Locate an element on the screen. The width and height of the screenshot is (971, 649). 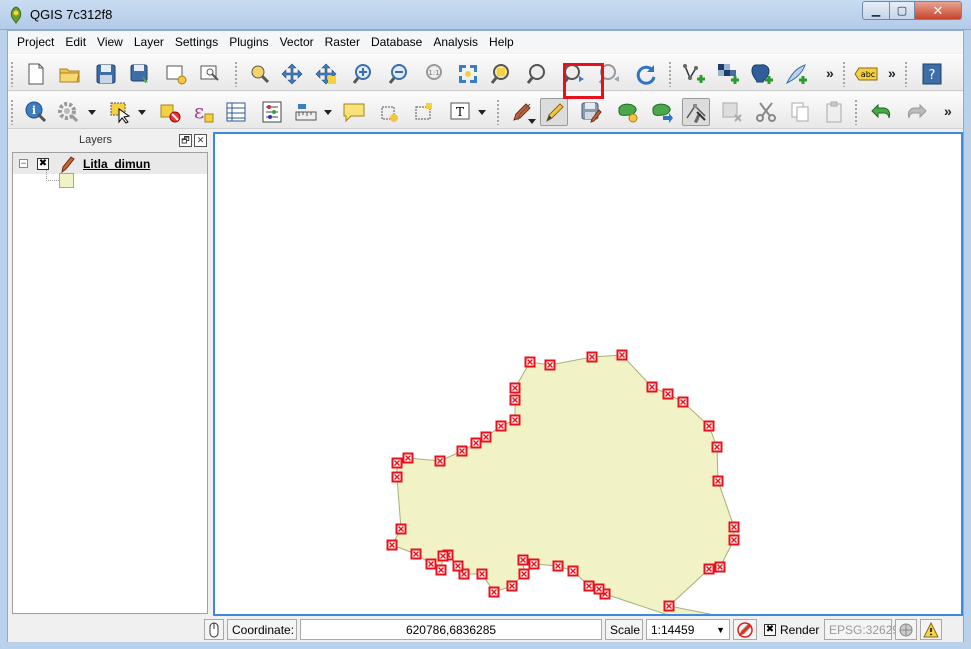
coordinate-field: 620786,6836285 is located at coordinates (451, 629).